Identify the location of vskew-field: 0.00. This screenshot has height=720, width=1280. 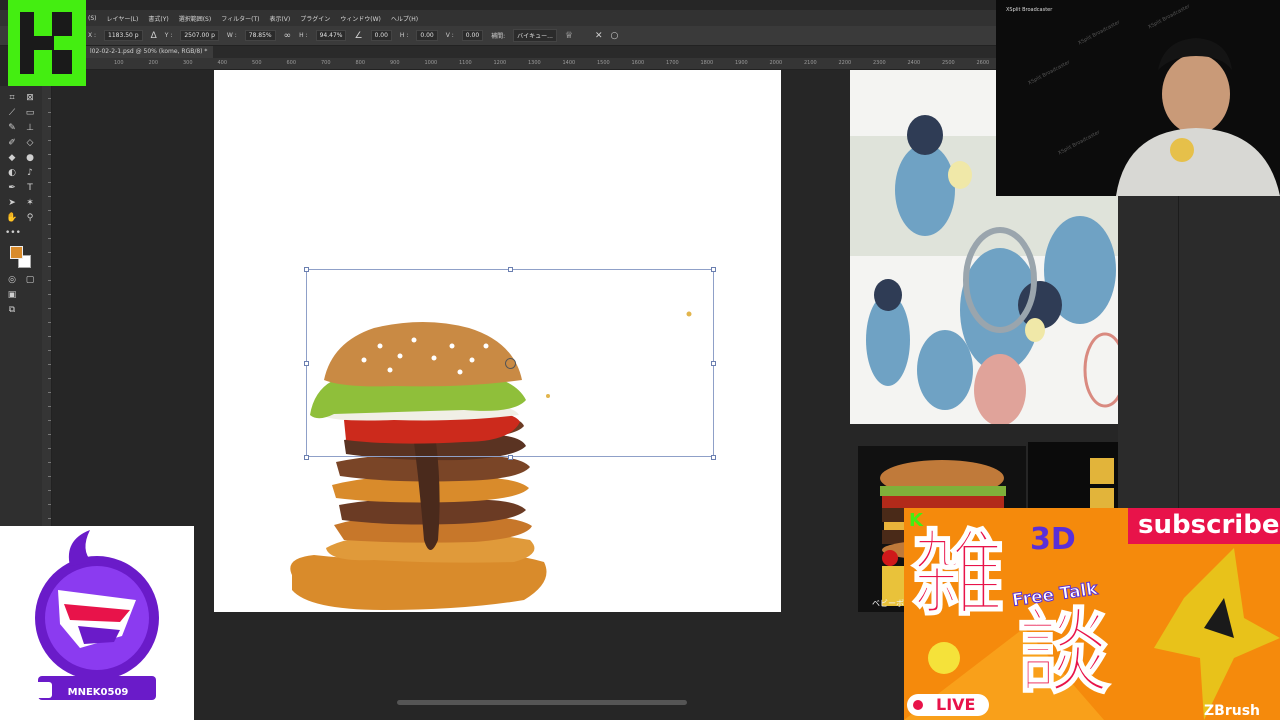
(472, 35).